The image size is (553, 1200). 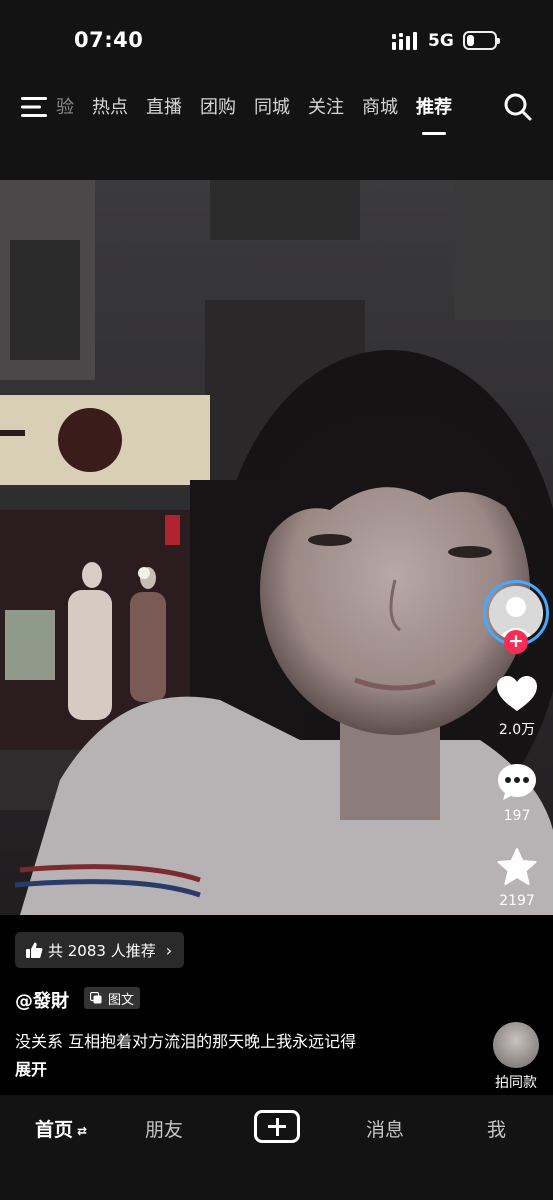 I want to click on nav-home-label: 首页, so click(x=54, y=1130).